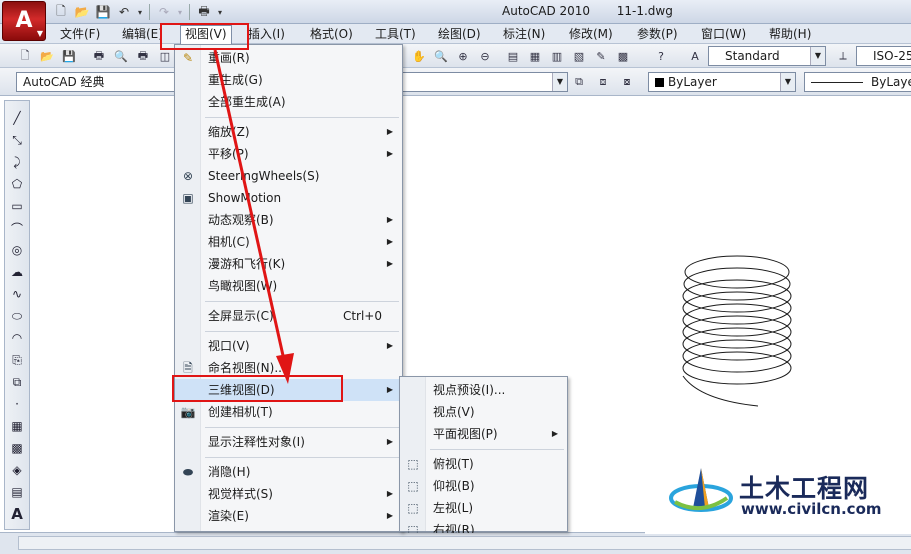 The height and width of the screenshot is (554, 911). What do you see at coordinates (701, 490) in the screenshot?
I see `civilcn-logo` at bounding box center [701, 490].